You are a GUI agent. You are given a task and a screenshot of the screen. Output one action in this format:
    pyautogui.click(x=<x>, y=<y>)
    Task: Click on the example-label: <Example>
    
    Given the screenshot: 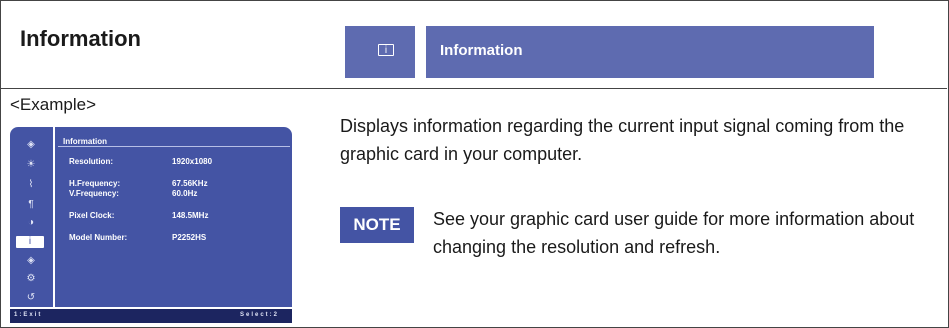 What is the action you would take?
    pyautogui.click(x=53, y=104)
    